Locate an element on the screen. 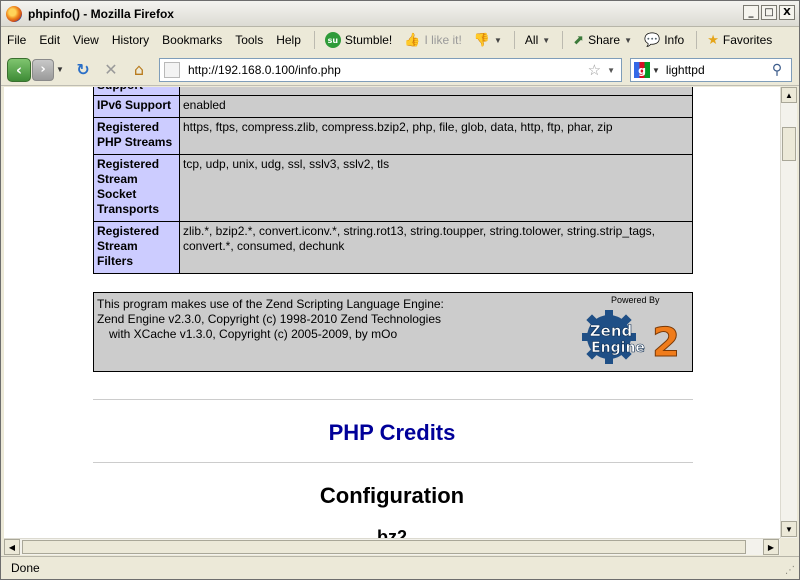  thumbs-down-icon: 👎 is located at coordinates (481, 40).